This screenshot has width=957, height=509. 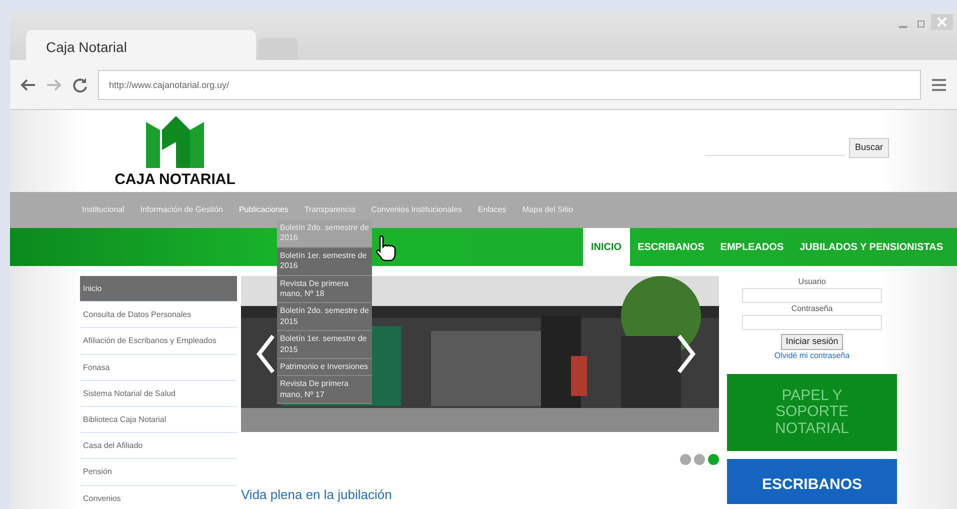 What do you see at coordinates (509, 85) in the screenshot?
I see `address-bar: http://www.cajanotarial.org.uy/` at bounding box center [509, 85].